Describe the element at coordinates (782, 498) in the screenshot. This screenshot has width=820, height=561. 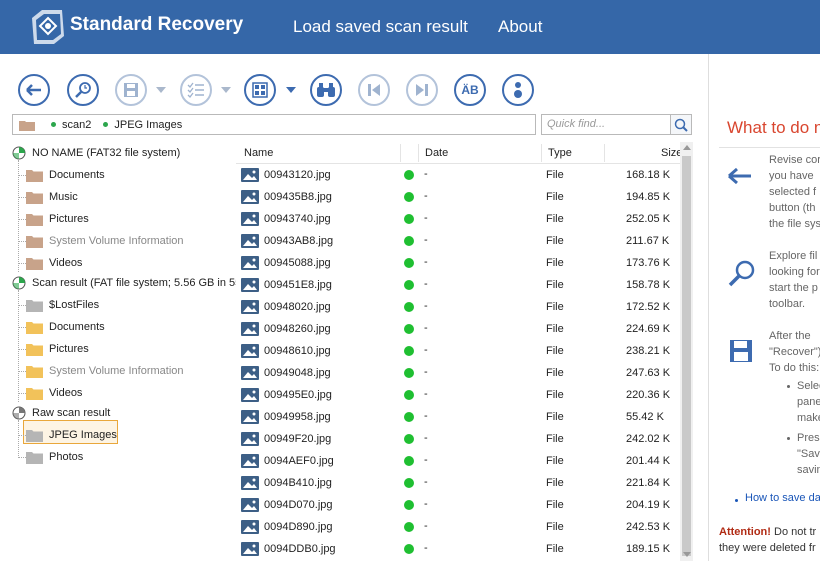
I see `help-link-save-data: How to save dat` at that location.